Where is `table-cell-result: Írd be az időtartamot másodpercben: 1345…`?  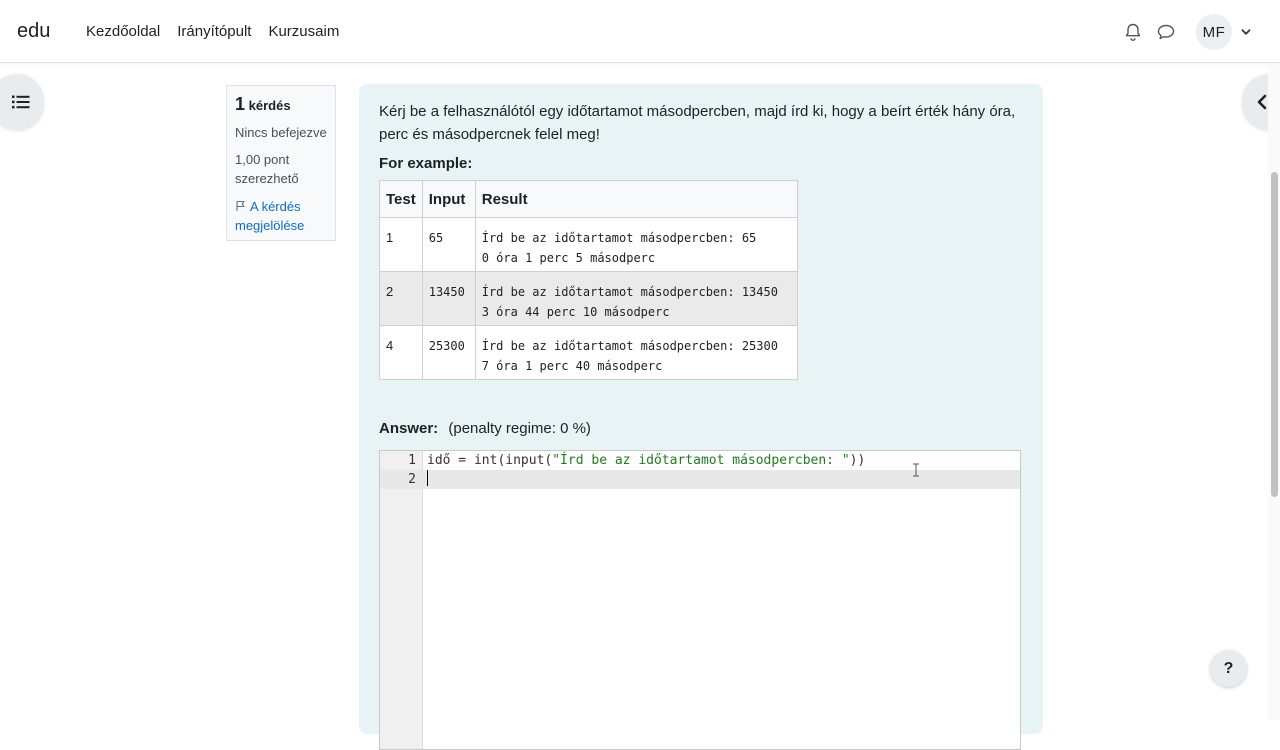 table-cell-result: Írd be az időtartamot másodpercben: 1345… is located at coordinates (636, 298).